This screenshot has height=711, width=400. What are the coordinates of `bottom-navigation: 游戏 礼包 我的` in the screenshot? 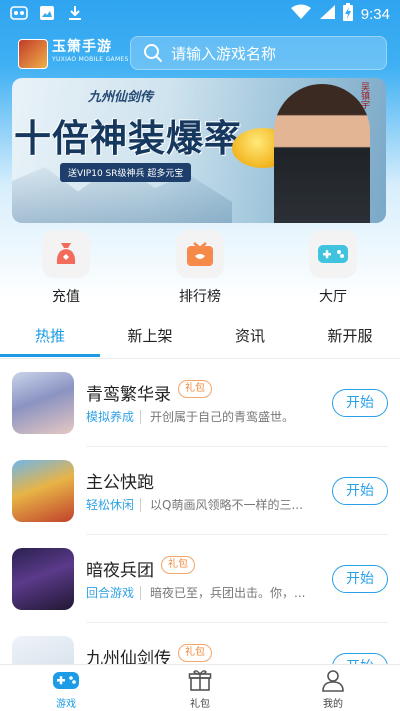 It's located at (200, 687).